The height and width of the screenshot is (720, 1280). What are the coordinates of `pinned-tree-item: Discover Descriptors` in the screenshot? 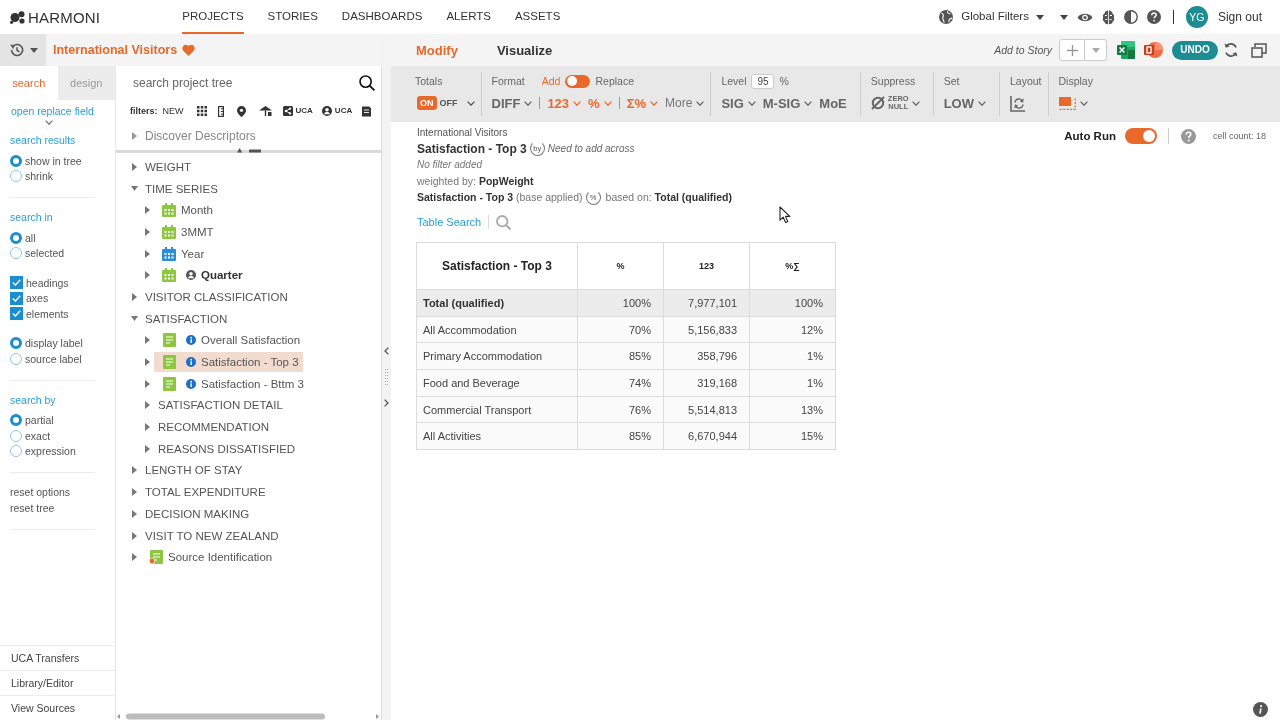 It's located at (200, 136).